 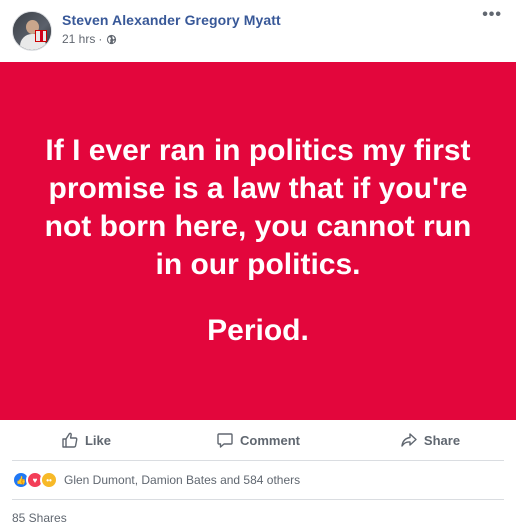 What do you see at coordinates (182, 480) in the screenshot?
I see `reactions-text: Glen Dumont, Damion Bates and 584 others` at bounding box center [182, 480].